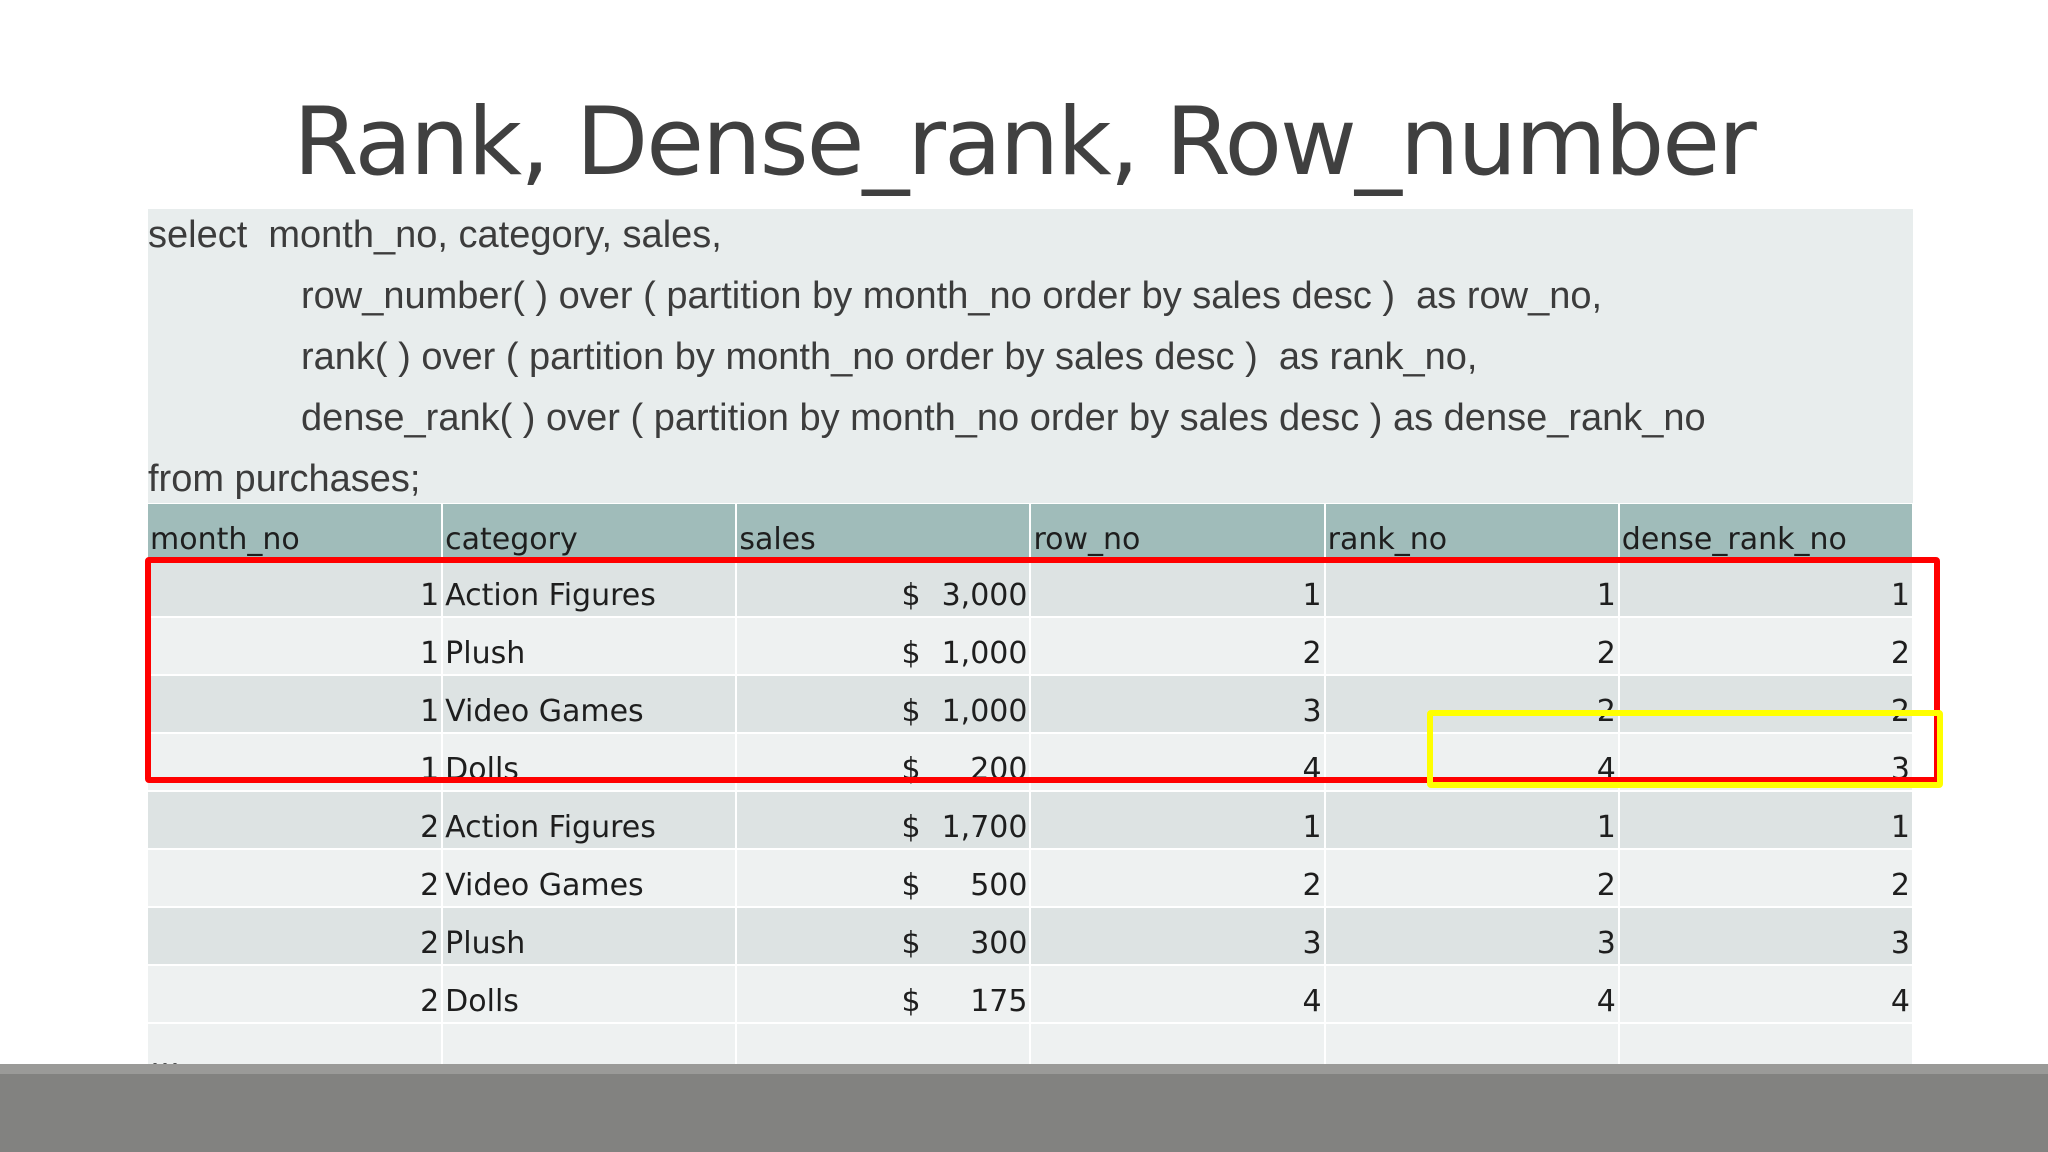  I want to click on cell-rank-no: 3, so click(1472, 935).